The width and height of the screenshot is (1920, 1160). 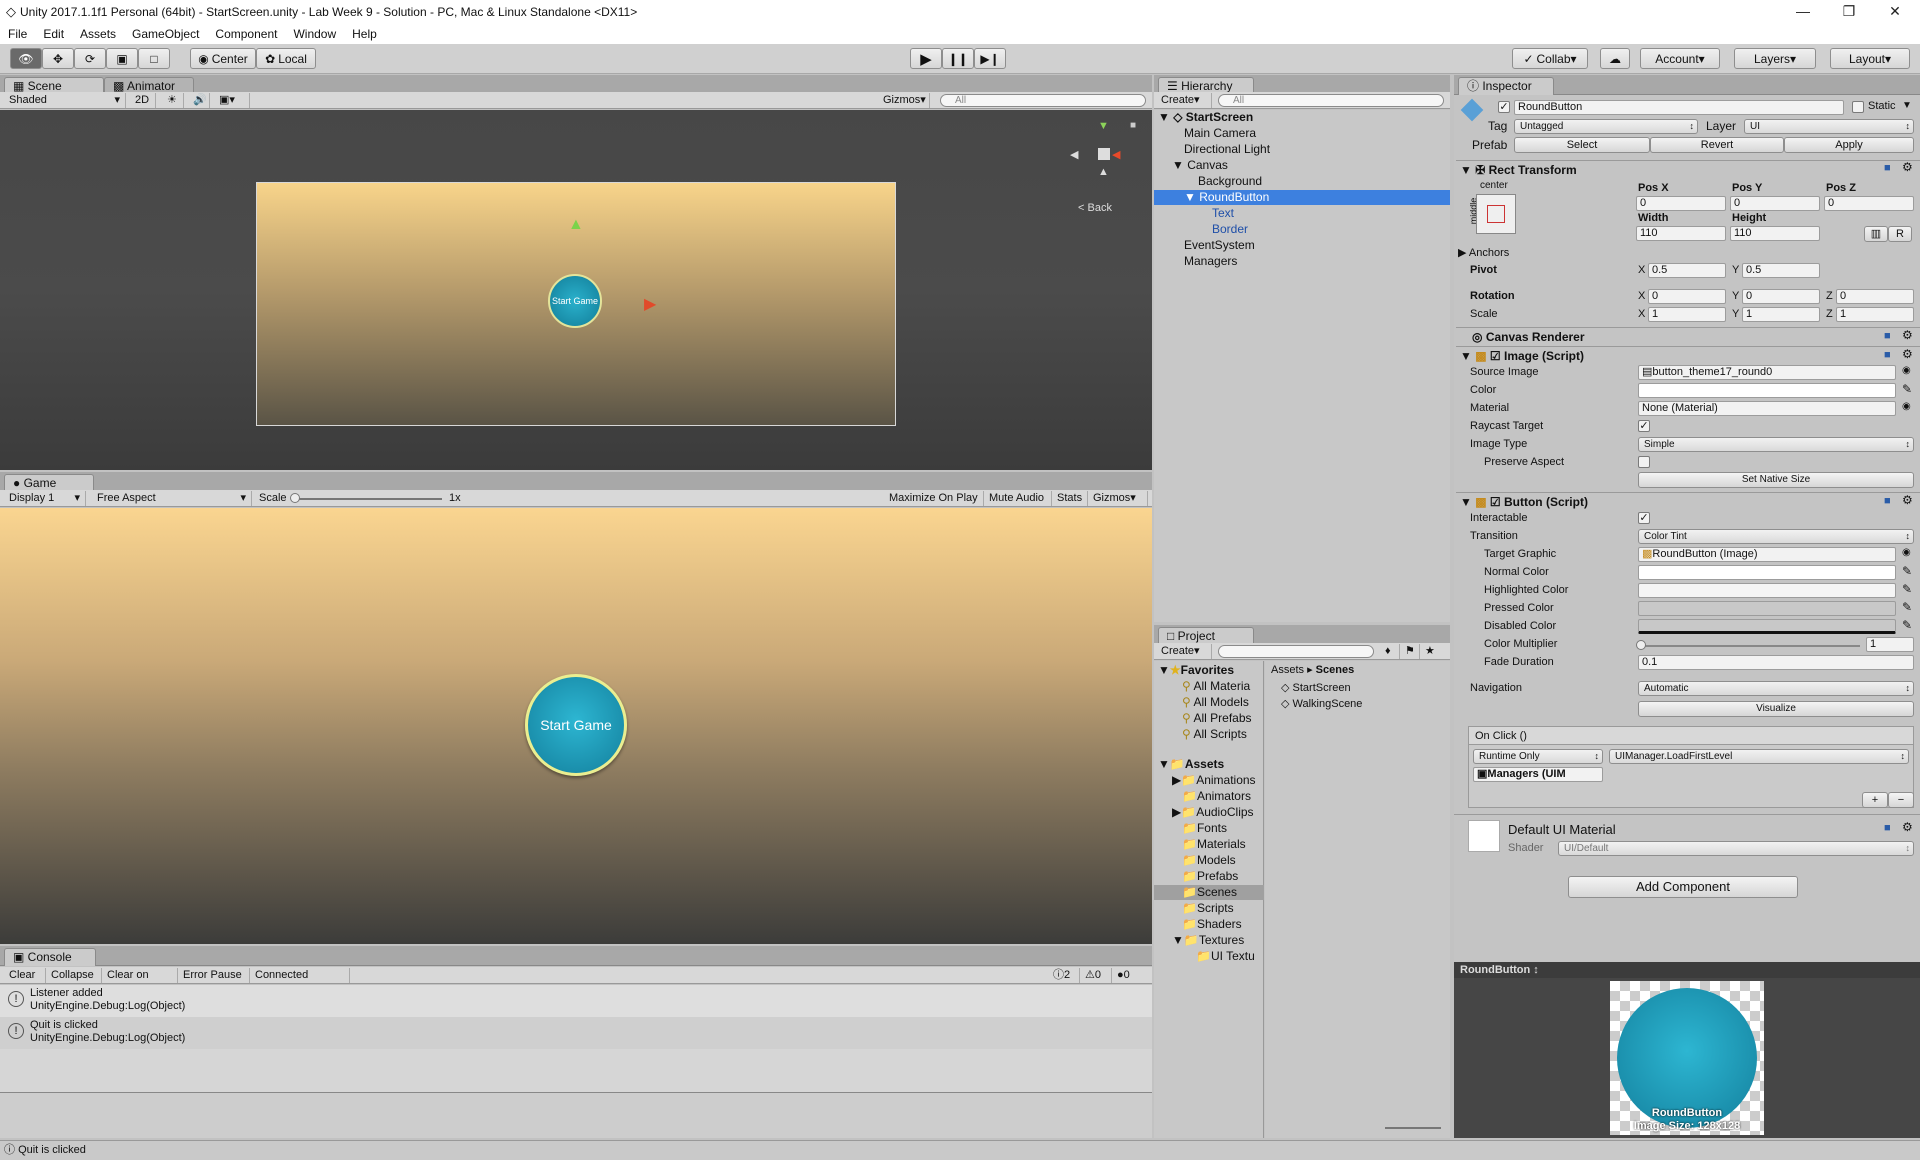 What do you see at coordinates (1767, 390) in the screenshot?
I see `color-swatch` at bounding box center [1767, 390].